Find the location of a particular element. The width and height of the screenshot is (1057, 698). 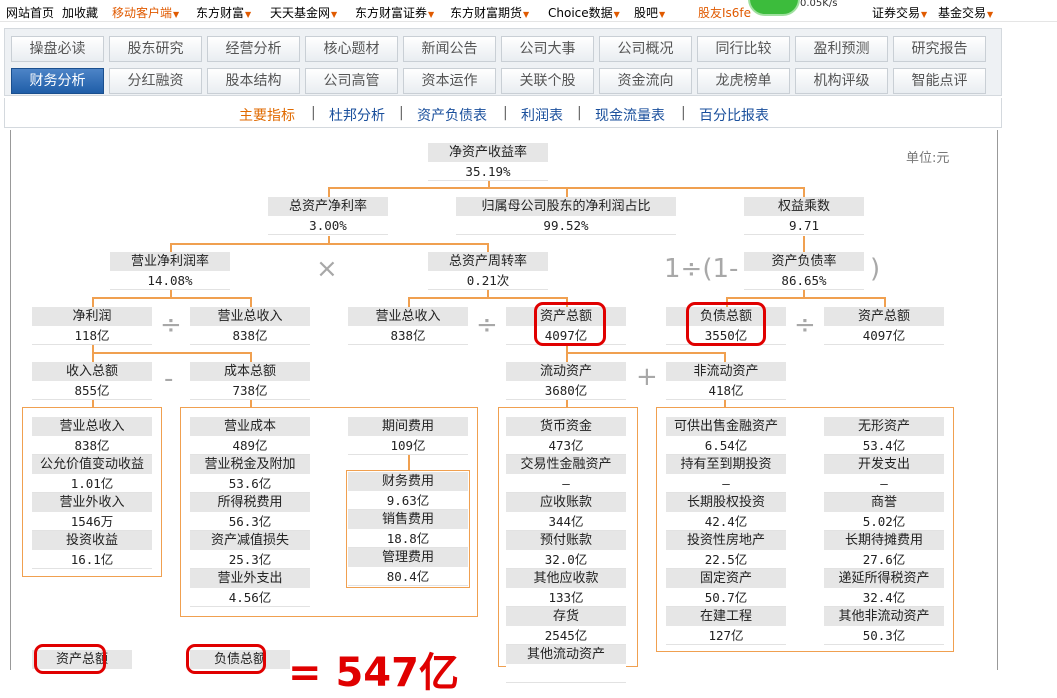

tab-1-5: 公司大事 is located at coordinates (547, 49).